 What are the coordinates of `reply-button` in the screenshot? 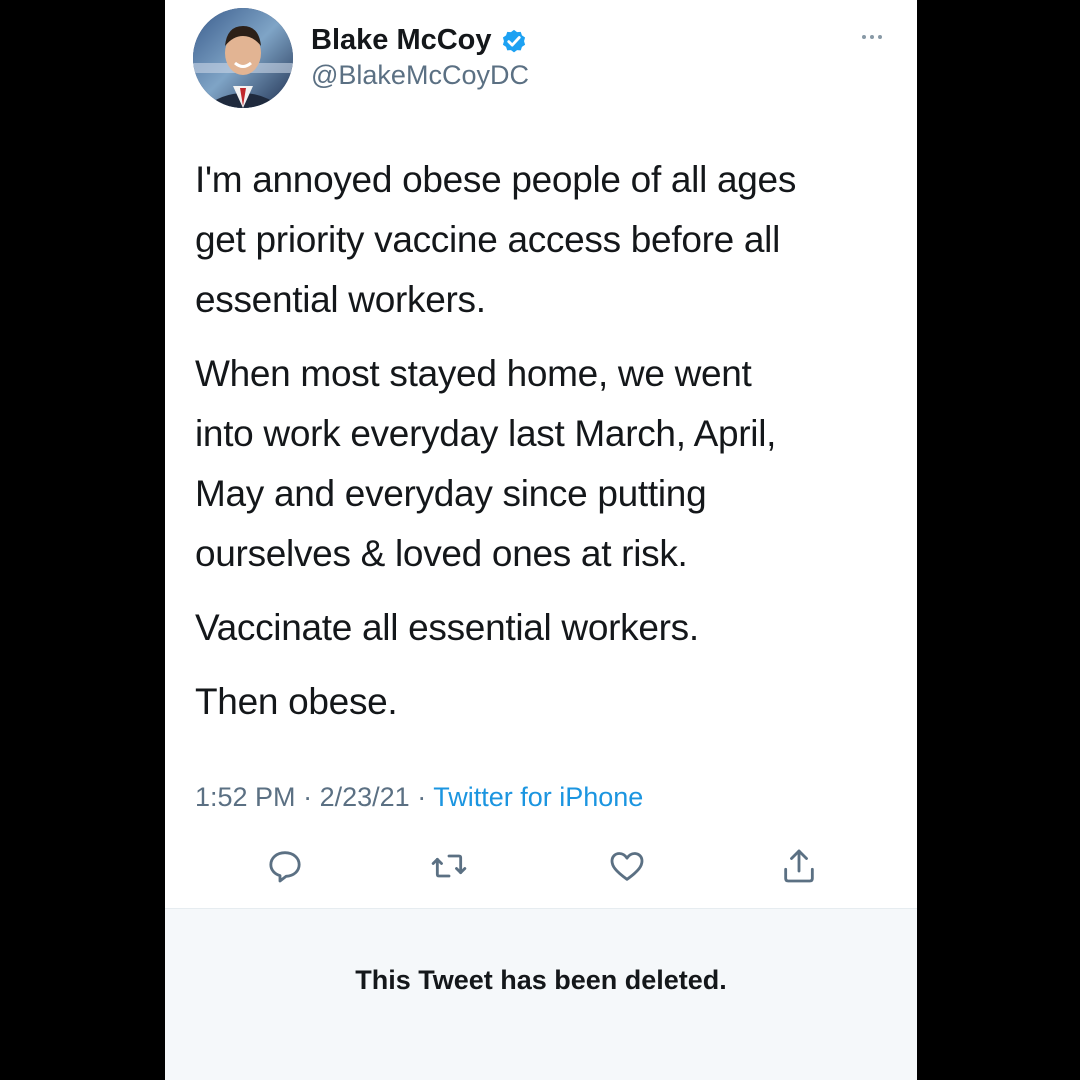 It's located at (285, 868).